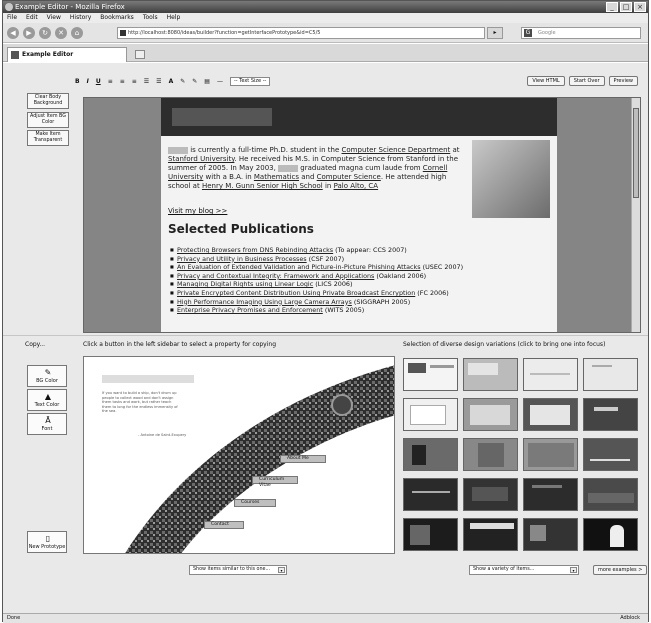 This screenshot has height=623, width=651. What do you see at coordinates (47, 400) in the screenshot?
I see `copy-text-color-button: ▲ Text Color` at bounding box center [47, 400].